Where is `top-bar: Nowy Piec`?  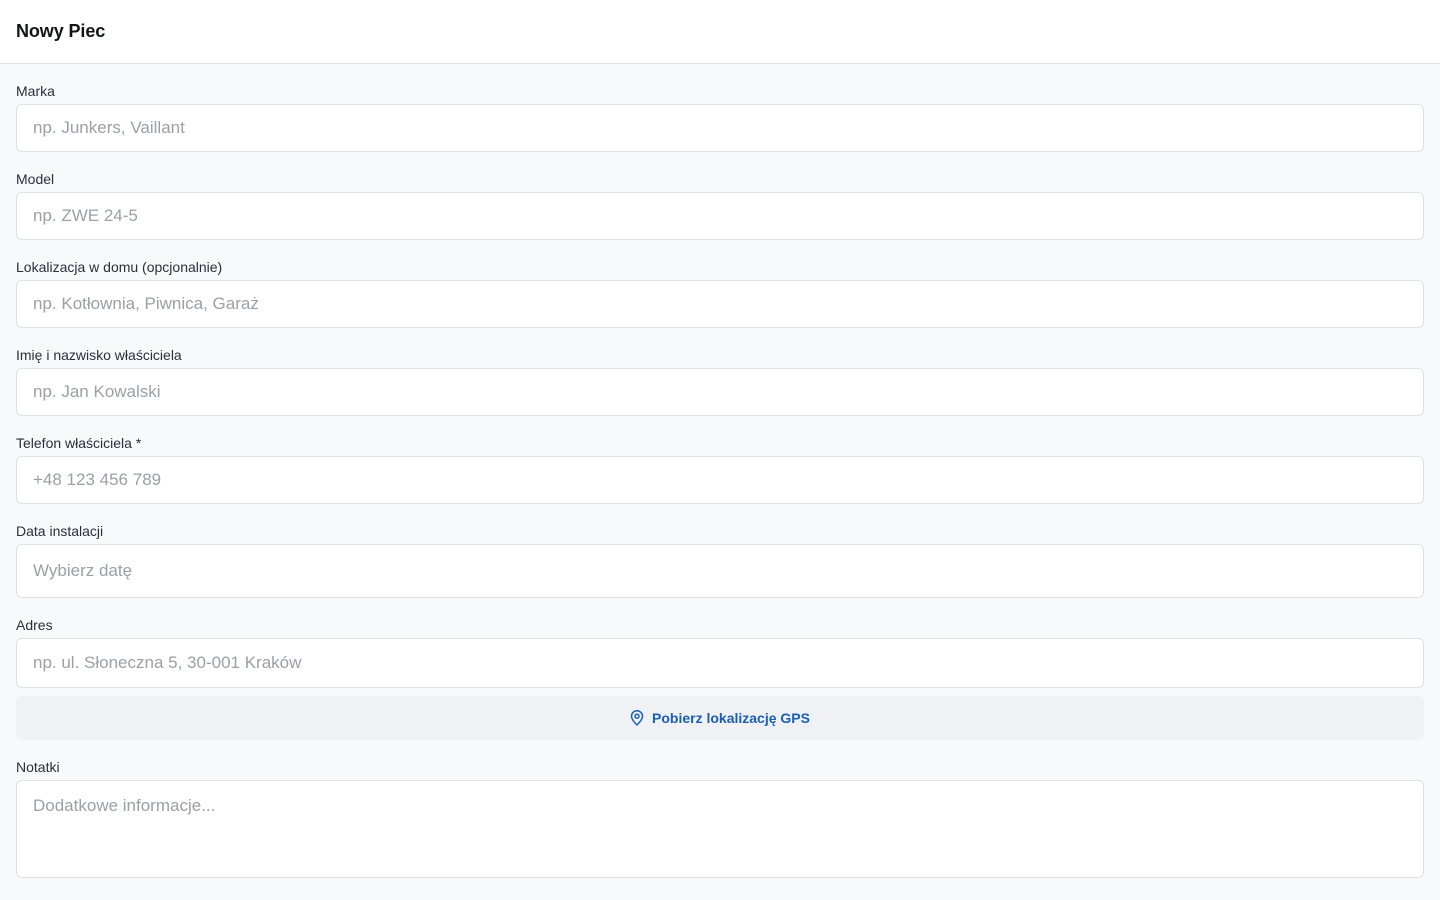 top-bar: Nowy Piec is located at coordinates (720, 32).